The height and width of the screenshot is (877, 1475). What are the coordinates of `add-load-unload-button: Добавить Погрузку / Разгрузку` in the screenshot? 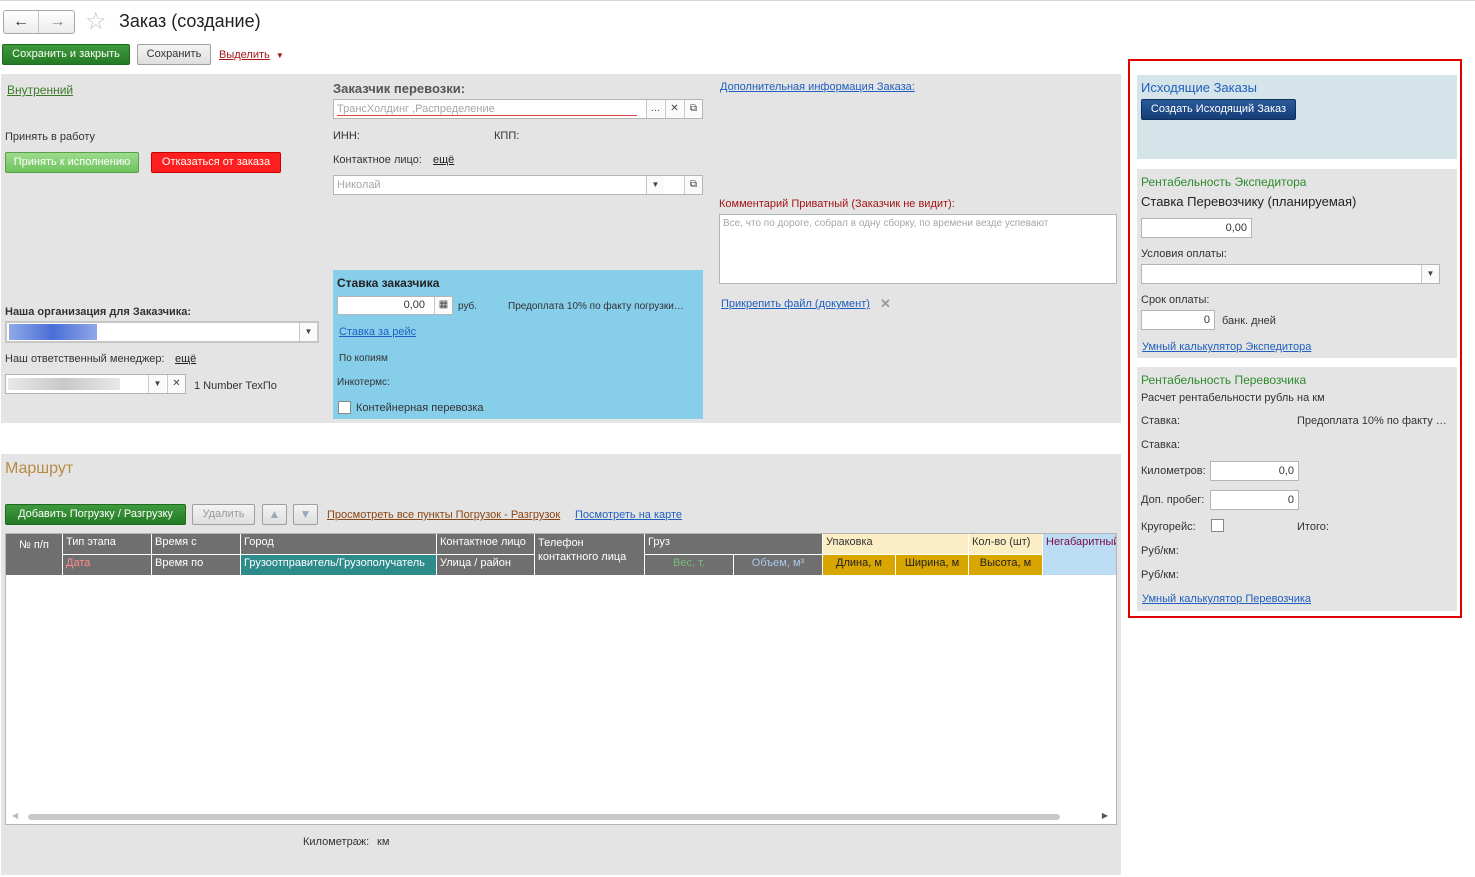 It's located at (95, 514).